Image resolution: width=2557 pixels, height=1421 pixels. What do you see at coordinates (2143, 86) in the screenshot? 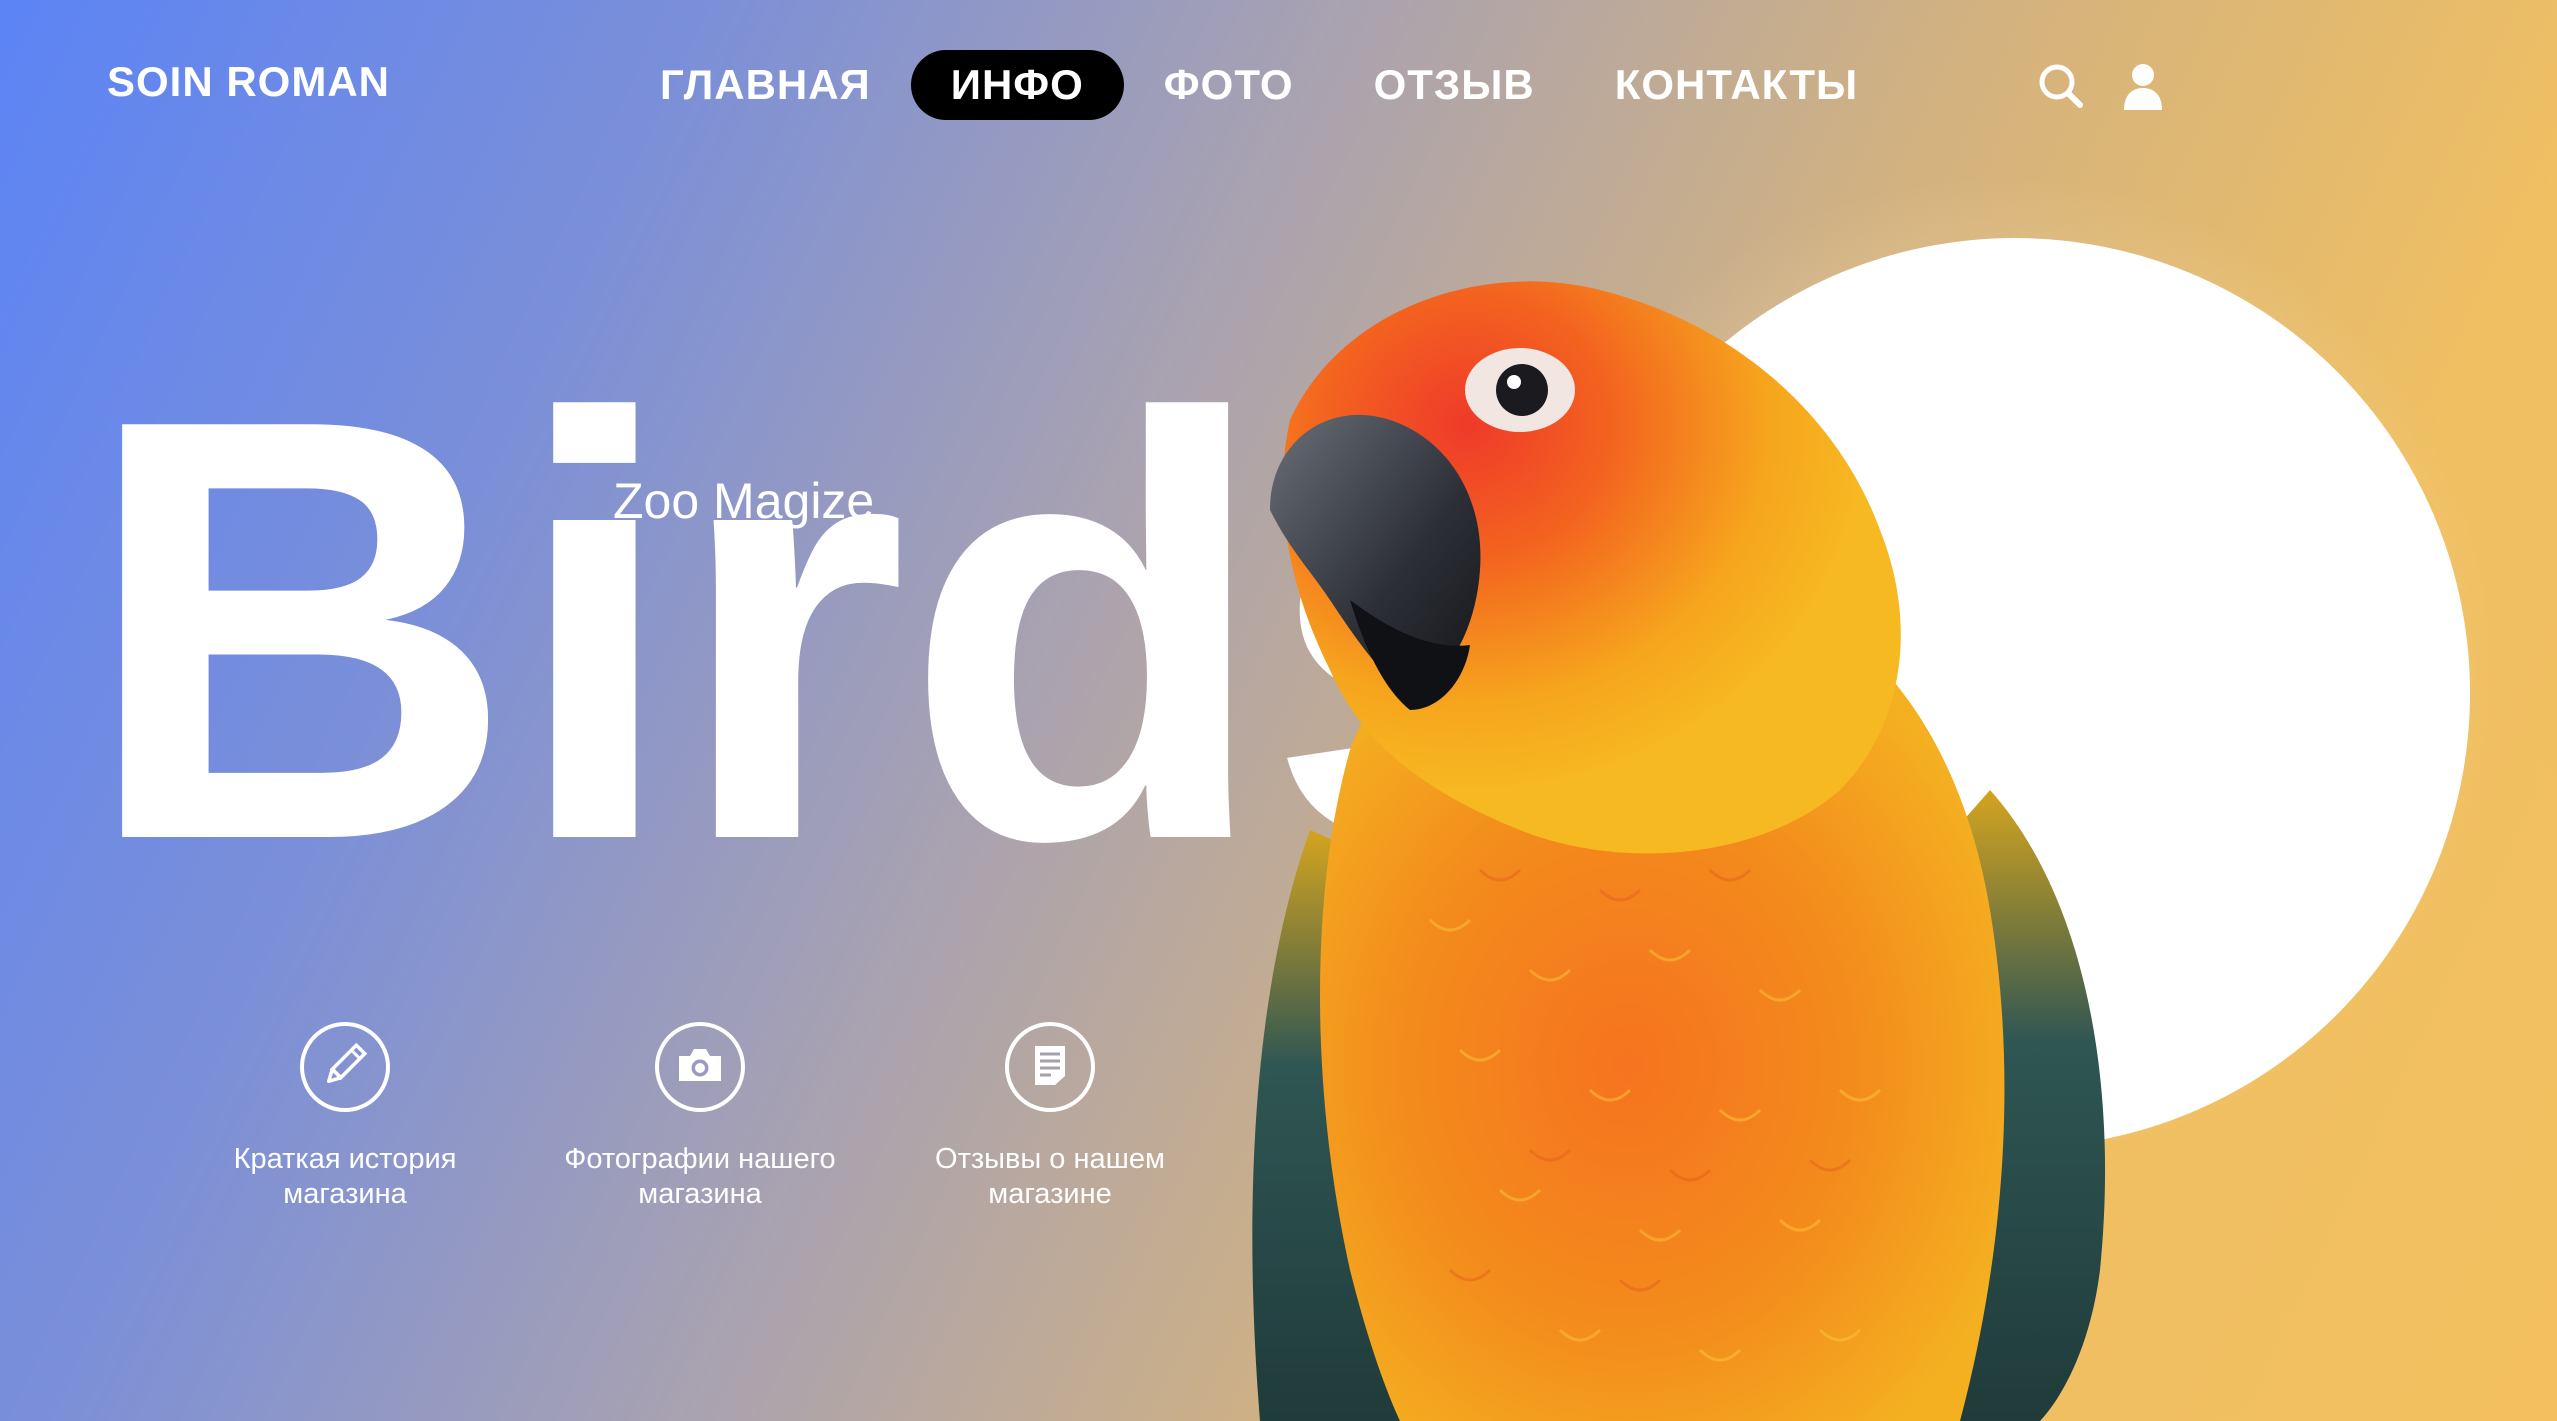
I see `user-icon` at bounding box center [2143, 86].